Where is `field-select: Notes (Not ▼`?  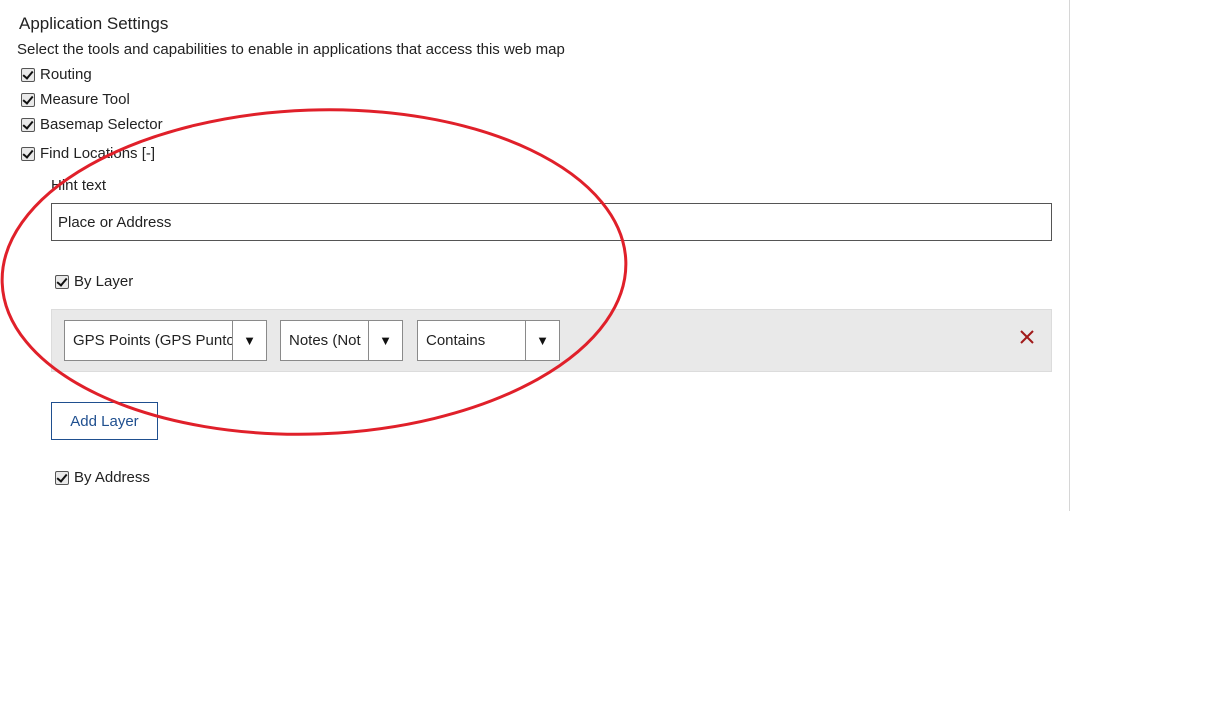 field-select: Notes (Not ▼ is located at coordinates (341, 340).